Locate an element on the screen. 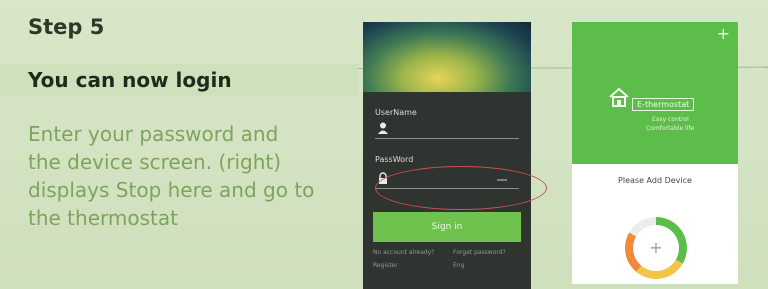 The image size is (768, 289). user-icon is located at coordinates (383, 128).